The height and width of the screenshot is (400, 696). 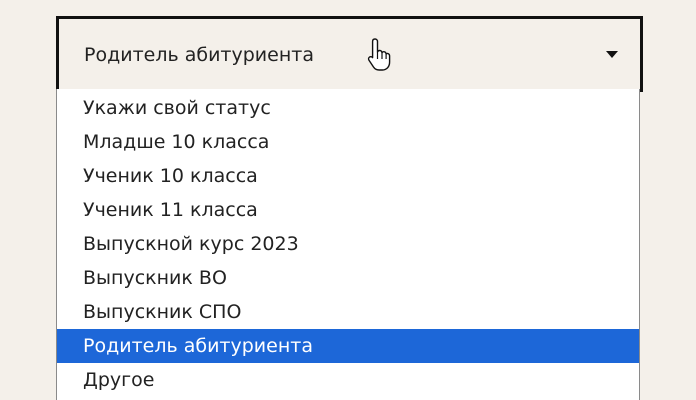 What do you see at coordinates (348, 380) in the screenshot?
I see `select-option: Другое` at bounding box center [348, 380].